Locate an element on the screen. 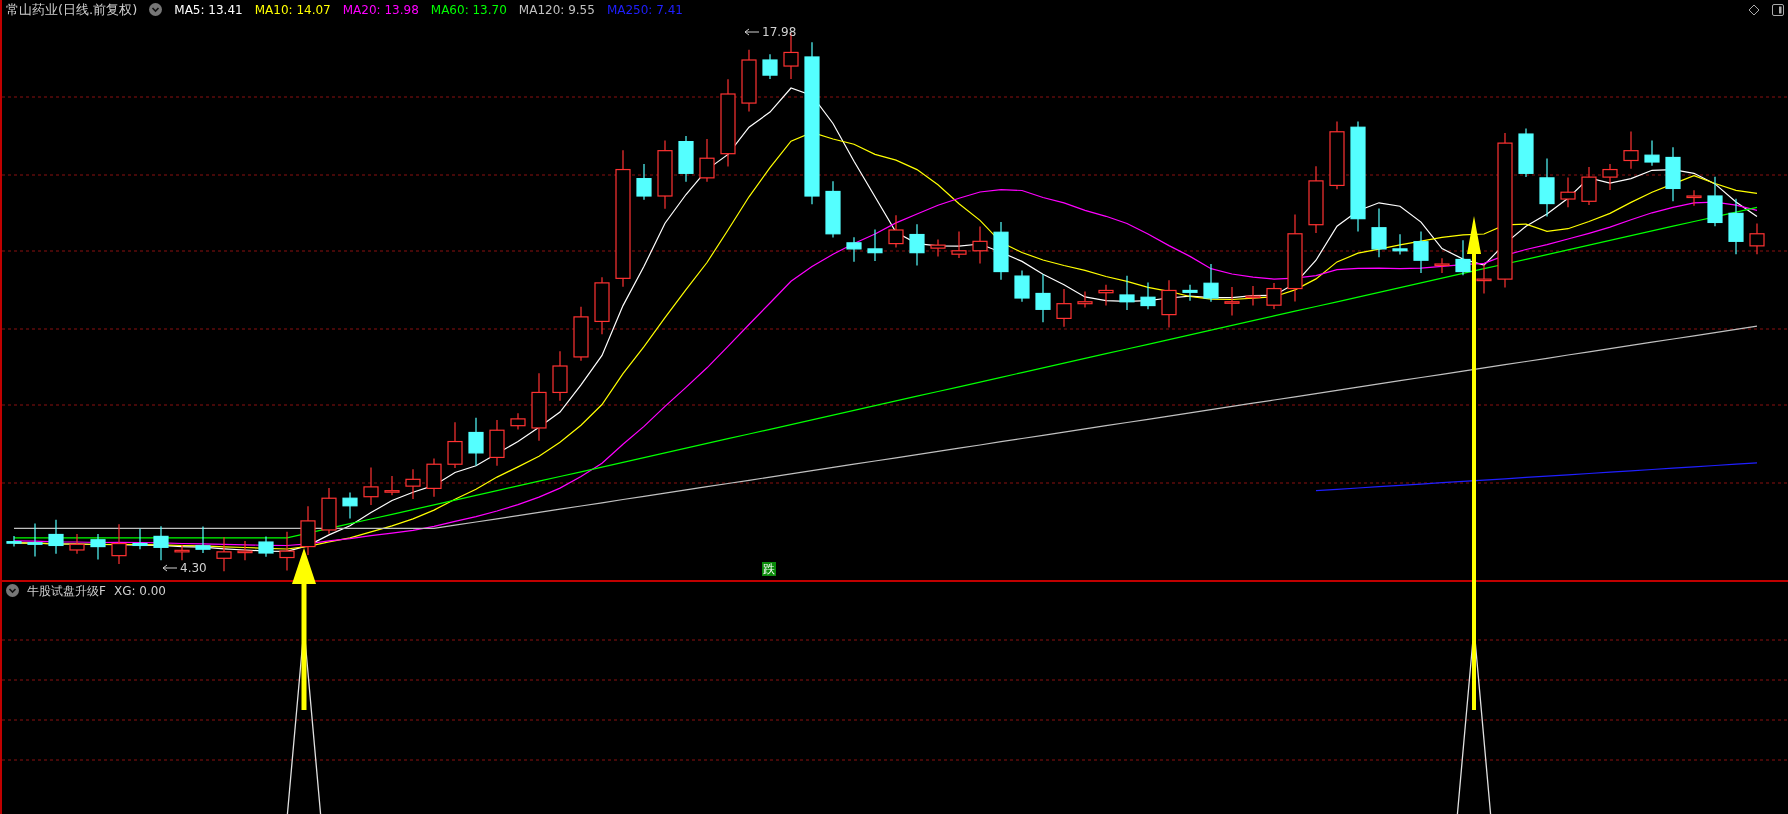  moving-average-value: MA10: 14.07 is located at coordinates (292, 10).